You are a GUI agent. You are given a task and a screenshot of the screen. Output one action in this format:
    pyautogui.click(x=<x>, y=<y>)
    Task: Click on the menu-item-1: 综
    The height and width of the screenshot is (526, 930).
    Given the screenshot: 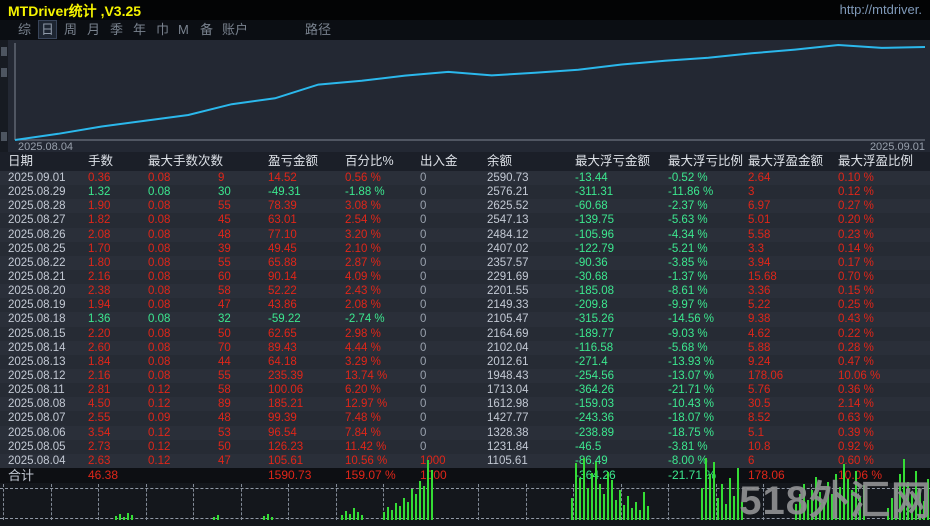 What is the action you would take?
    pyautogui.click(x=24, y=29)
    